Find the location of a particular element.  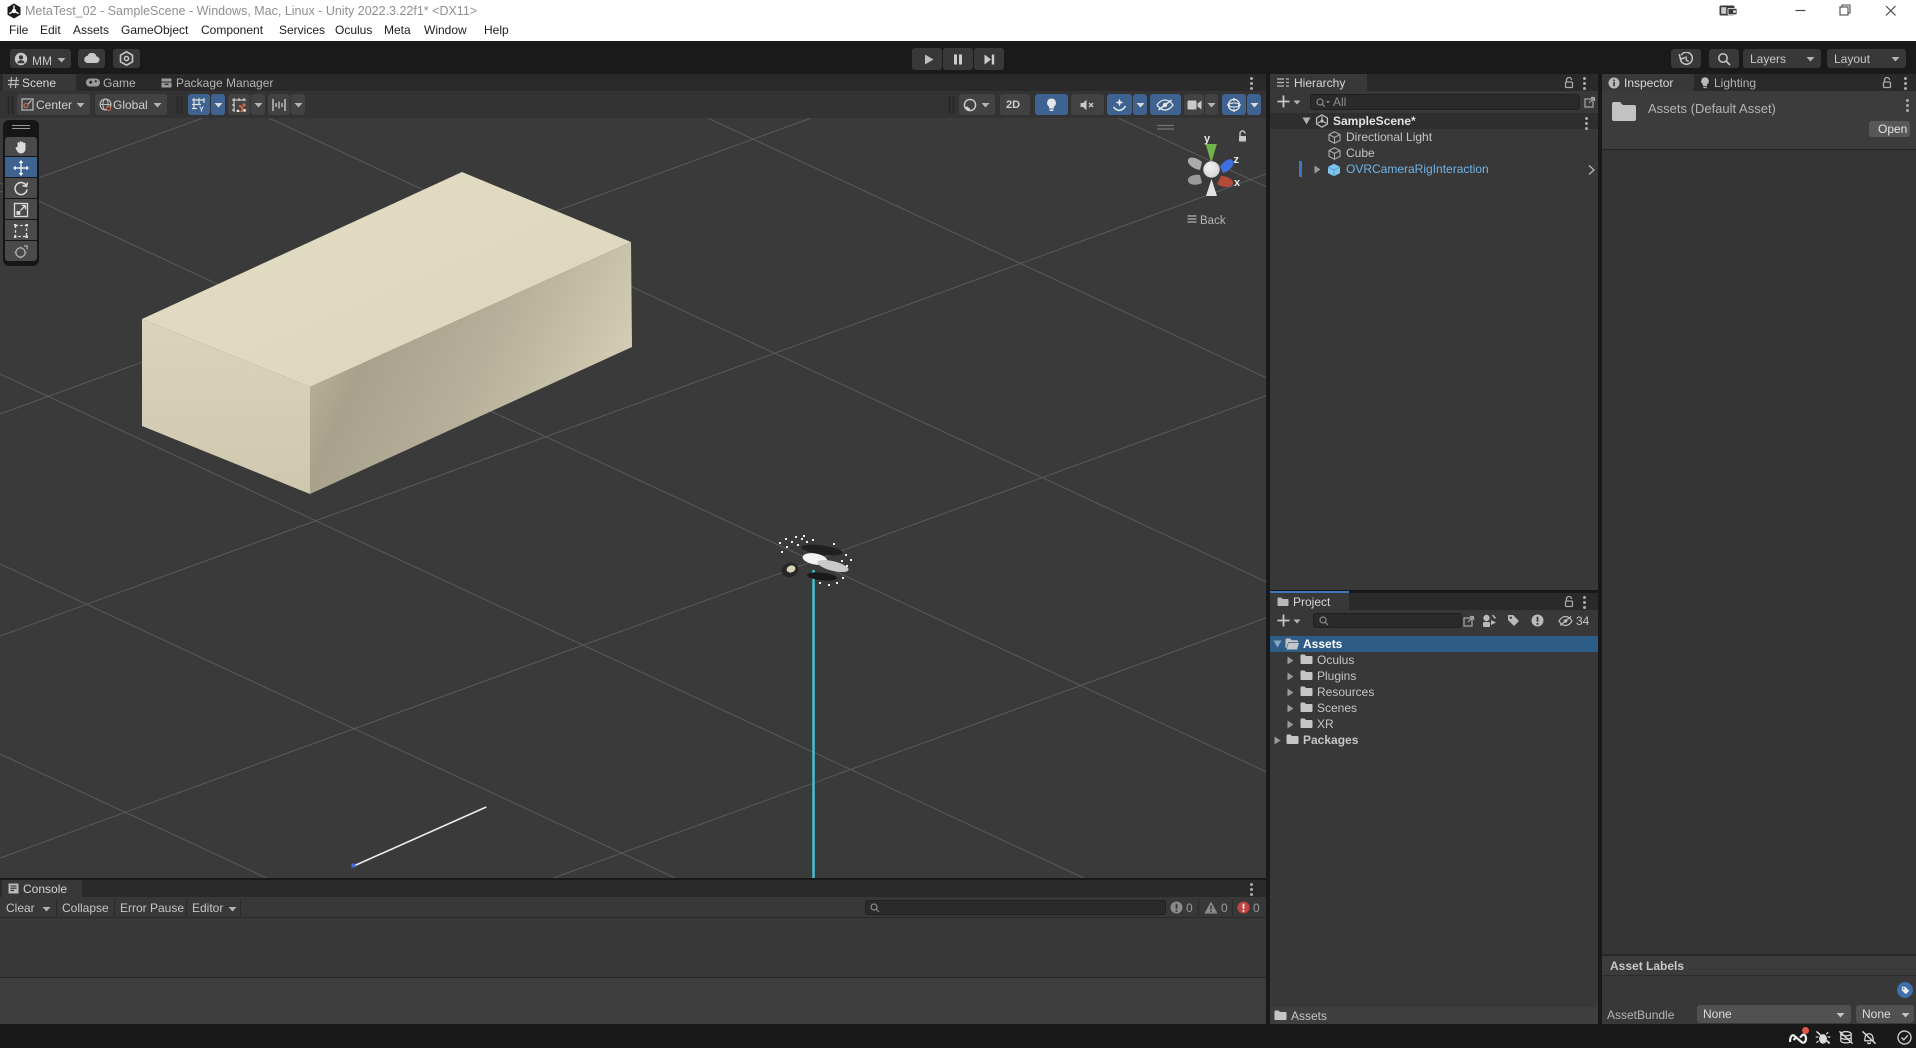

svg-text: Back is located at coordinates (1213, 221).